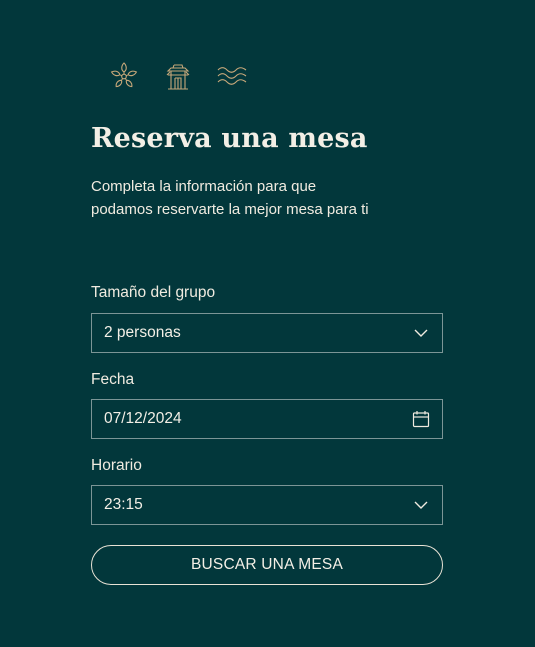 The width and height of the screenshot is (535, 647). What do you see at coordinates (143, 418) in the screenshot?
I see `date-value: 07/12/2024` at bounding box center [143, 418].